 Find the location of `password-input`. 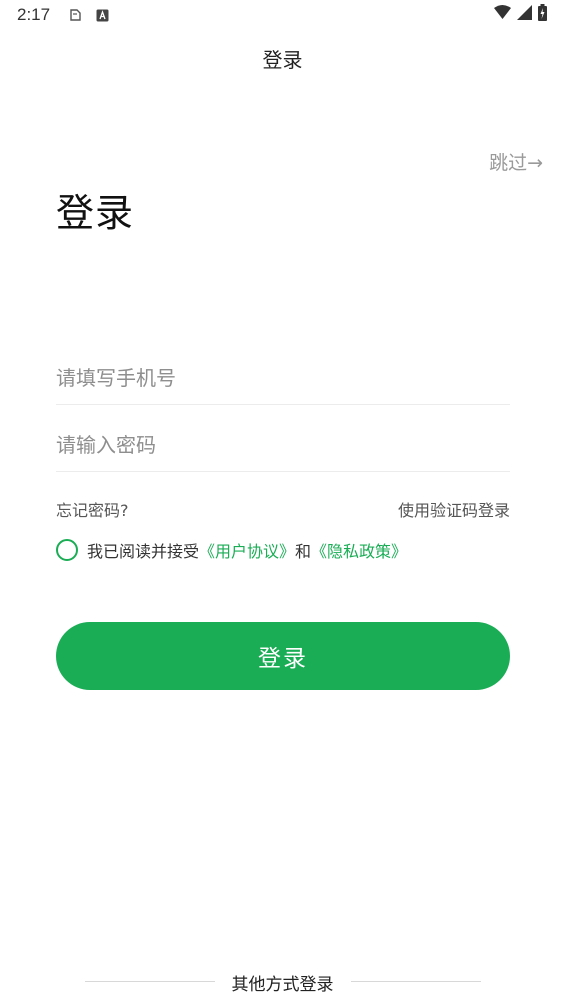

password-input is located at coordinates (283, 445).